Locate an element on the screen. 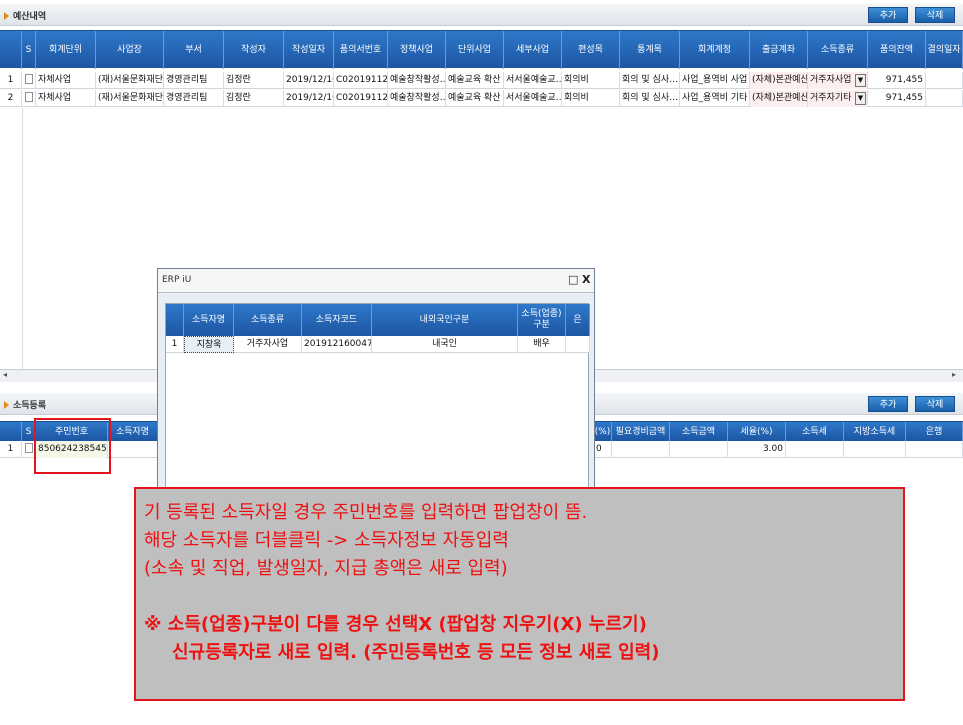  header-expense: 필요경비금액 is located at coordinates (641, 432).